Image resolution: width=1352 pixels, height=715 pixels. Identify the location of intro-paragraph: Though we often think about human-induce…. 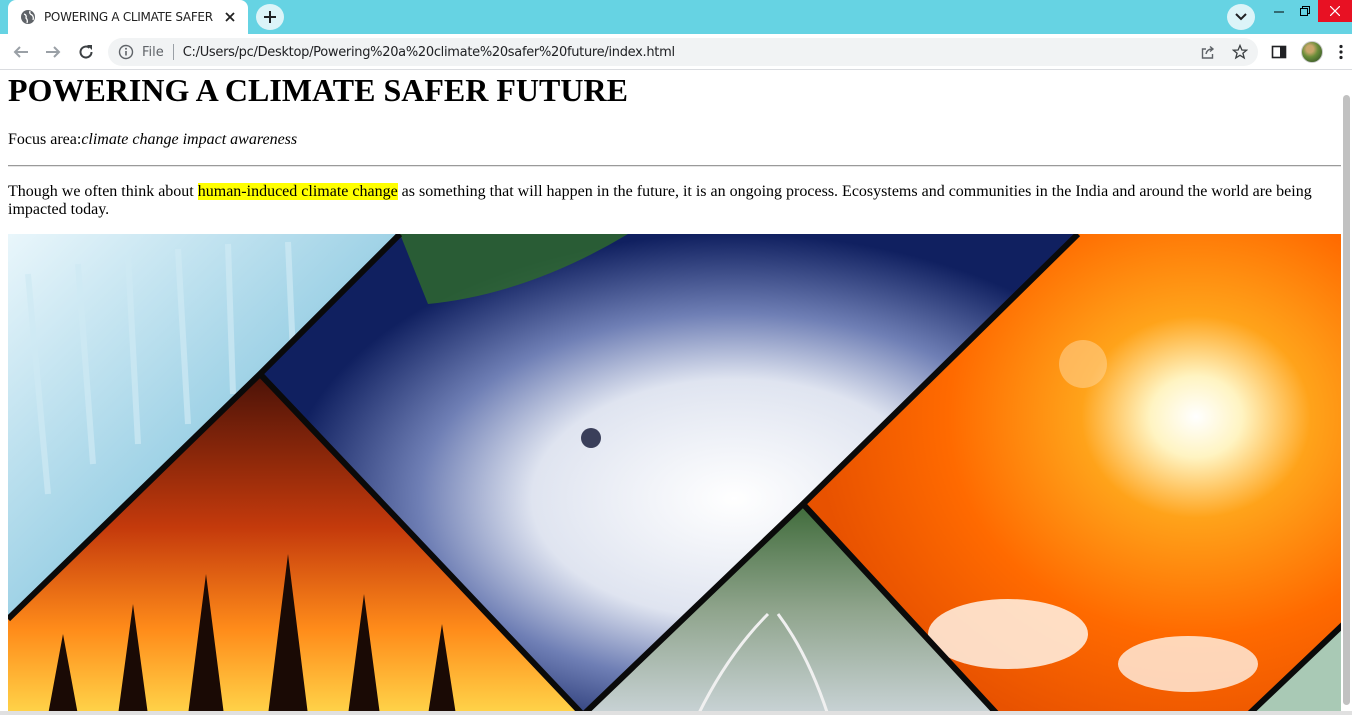
(674, 201).